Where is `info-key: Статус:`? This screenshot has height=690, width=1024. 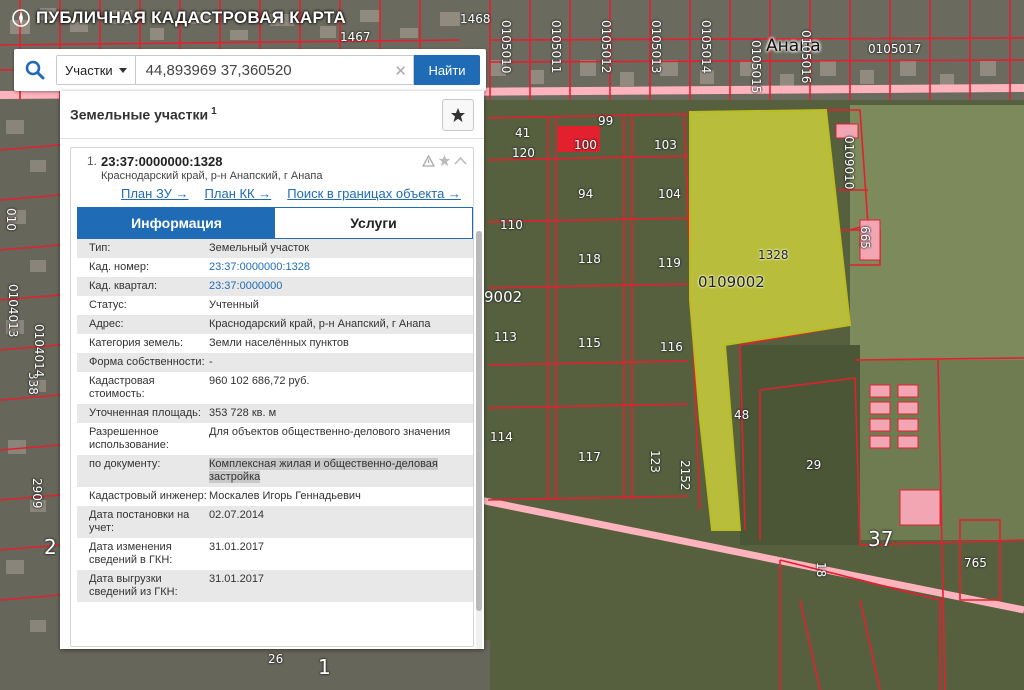
info-key: Статус: is located at coordinates (108, 305).